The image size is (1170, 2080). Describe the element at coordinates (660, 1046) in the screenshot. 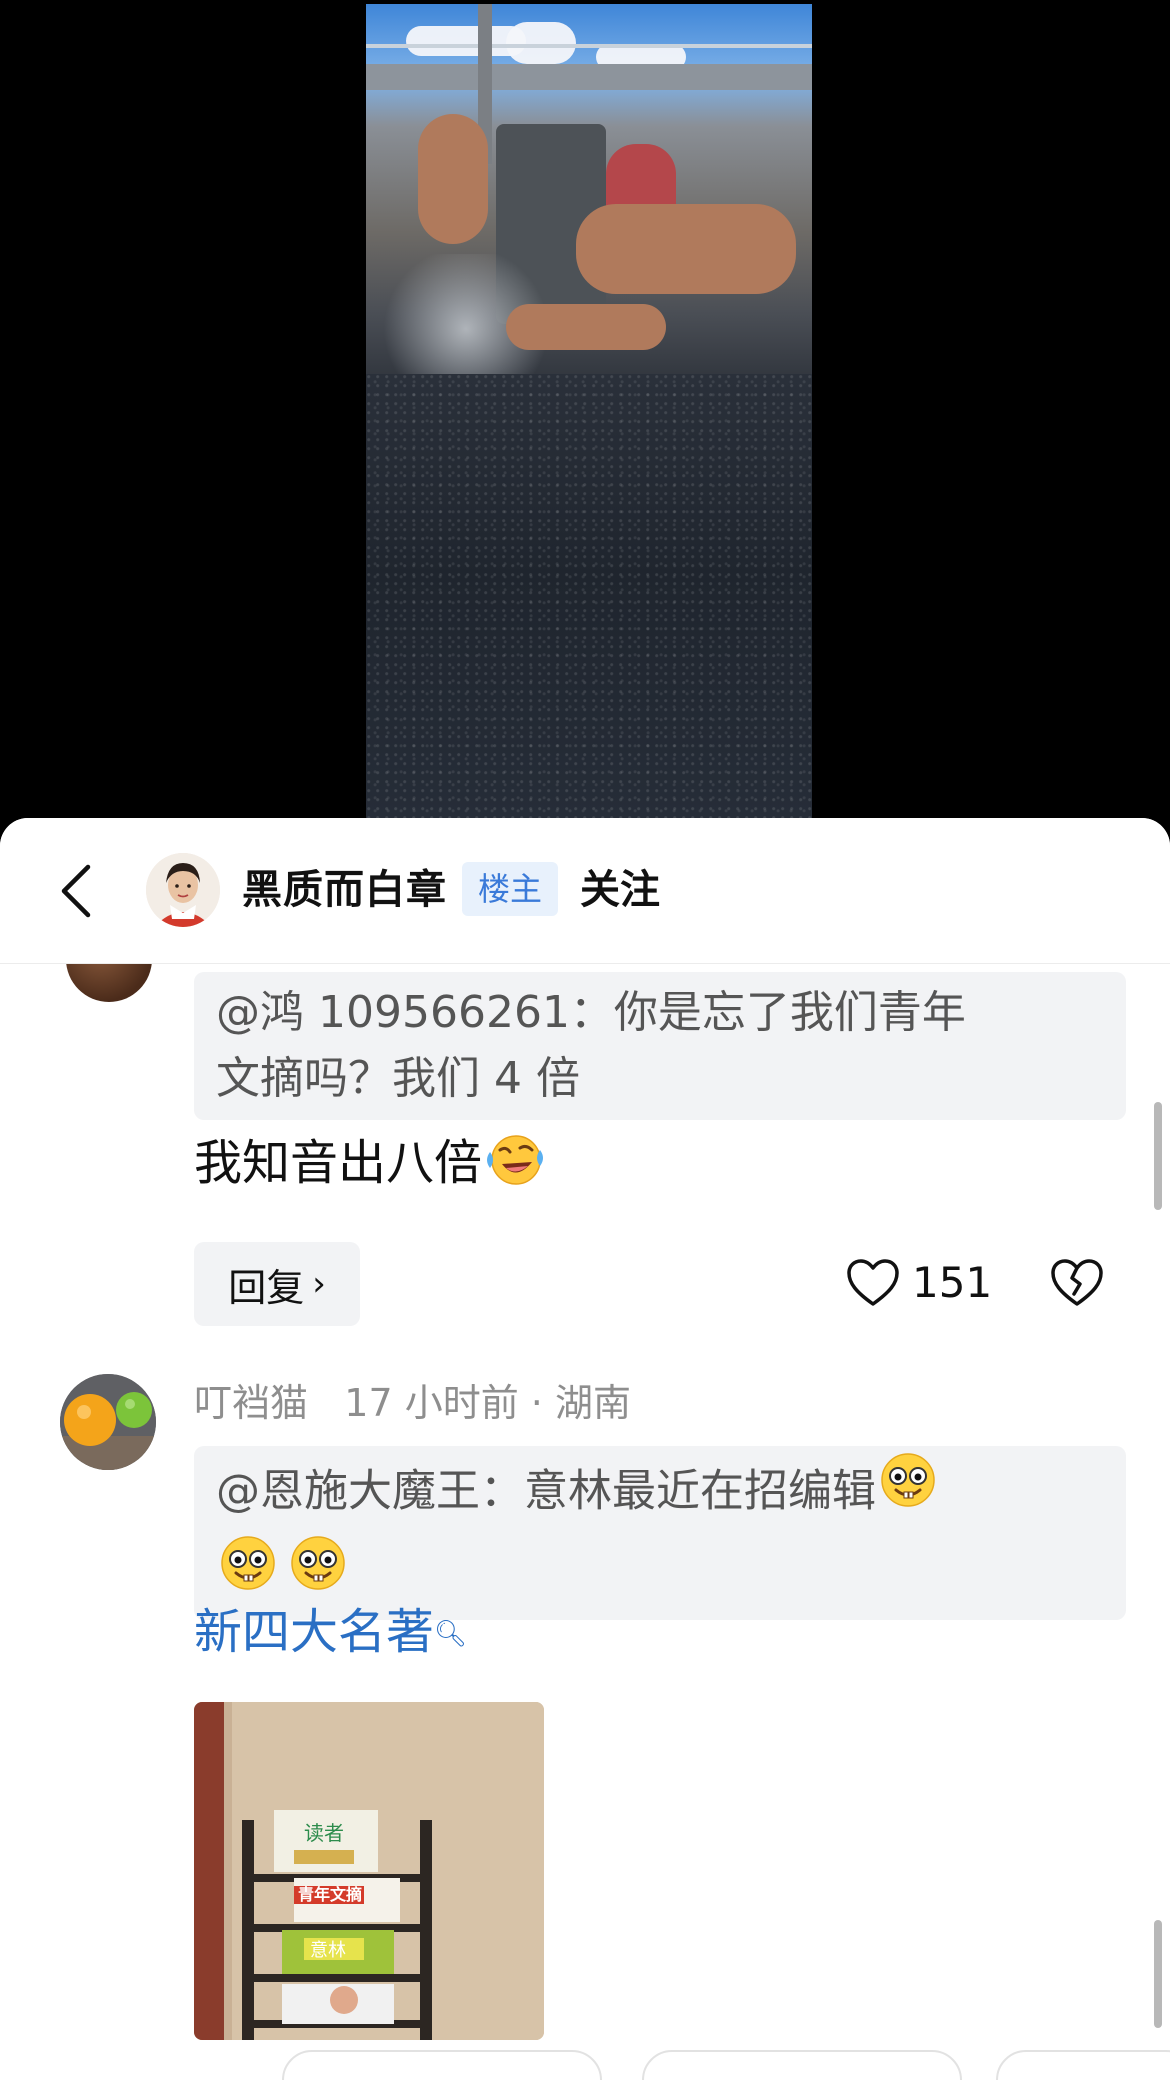

I see `quoted-reply: @鸿 109566261：你是忘了我们青年 文摘吗？我们 4 倍` at that location.